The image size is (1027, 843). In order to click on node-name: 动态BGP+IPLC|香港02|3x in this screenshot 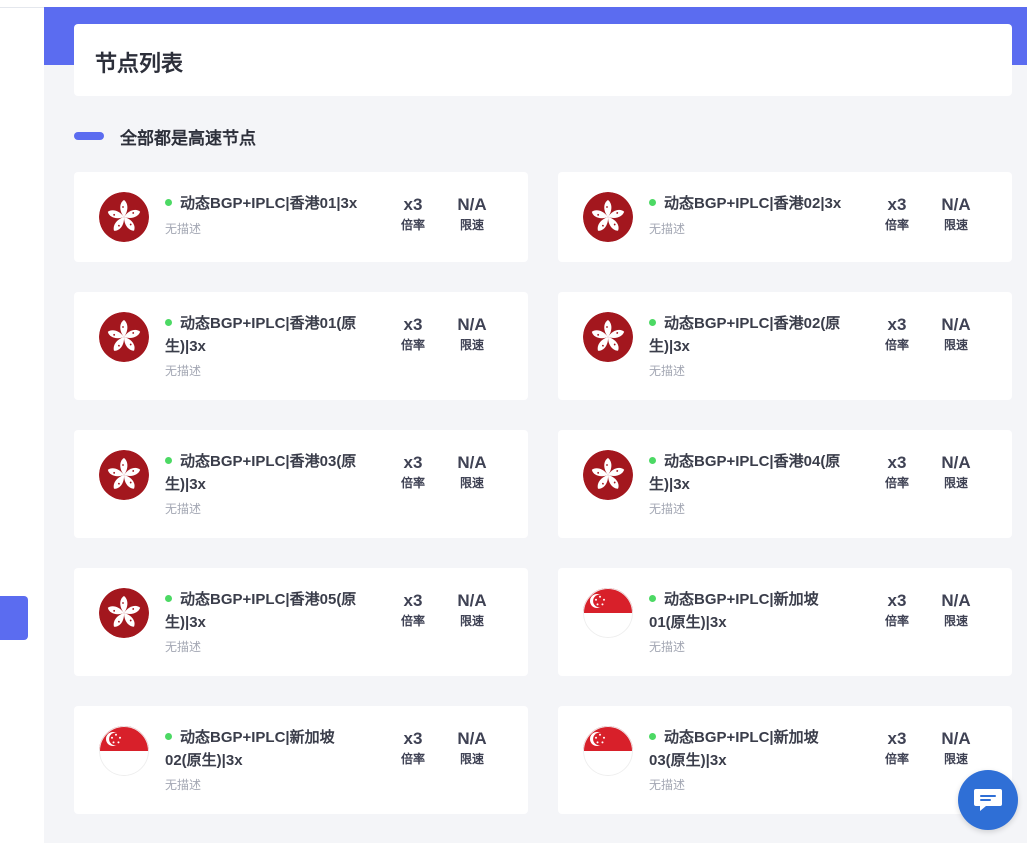, I will do `click(751, 203)`.